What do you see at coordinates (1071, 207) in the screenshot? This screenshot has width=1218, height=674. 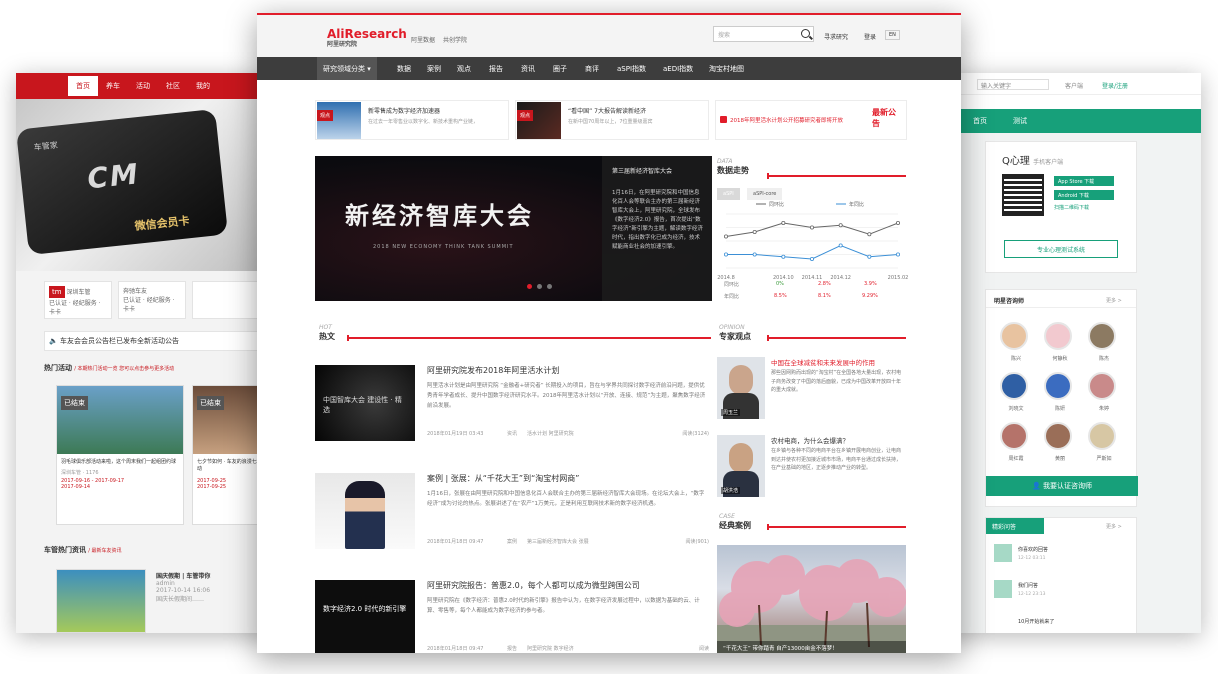 I see `scan-download-link: 扫描二维码下载` at bounding box center [1071, 207].